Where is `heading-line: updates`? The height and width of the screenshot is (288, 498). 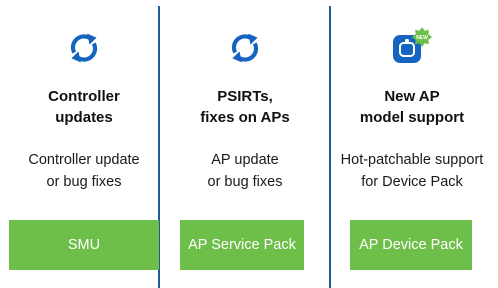 heading-line: updates is located at coordinates (84, 117).